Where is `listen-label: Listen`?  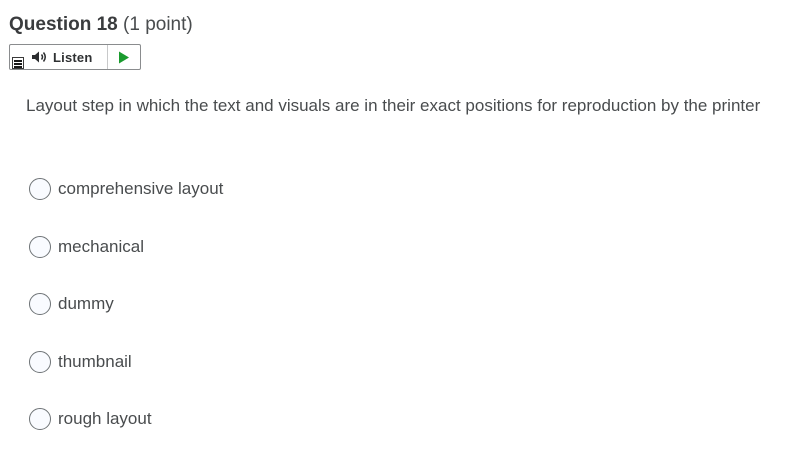
listen-label: Listen is located at coordinates (73, 57).